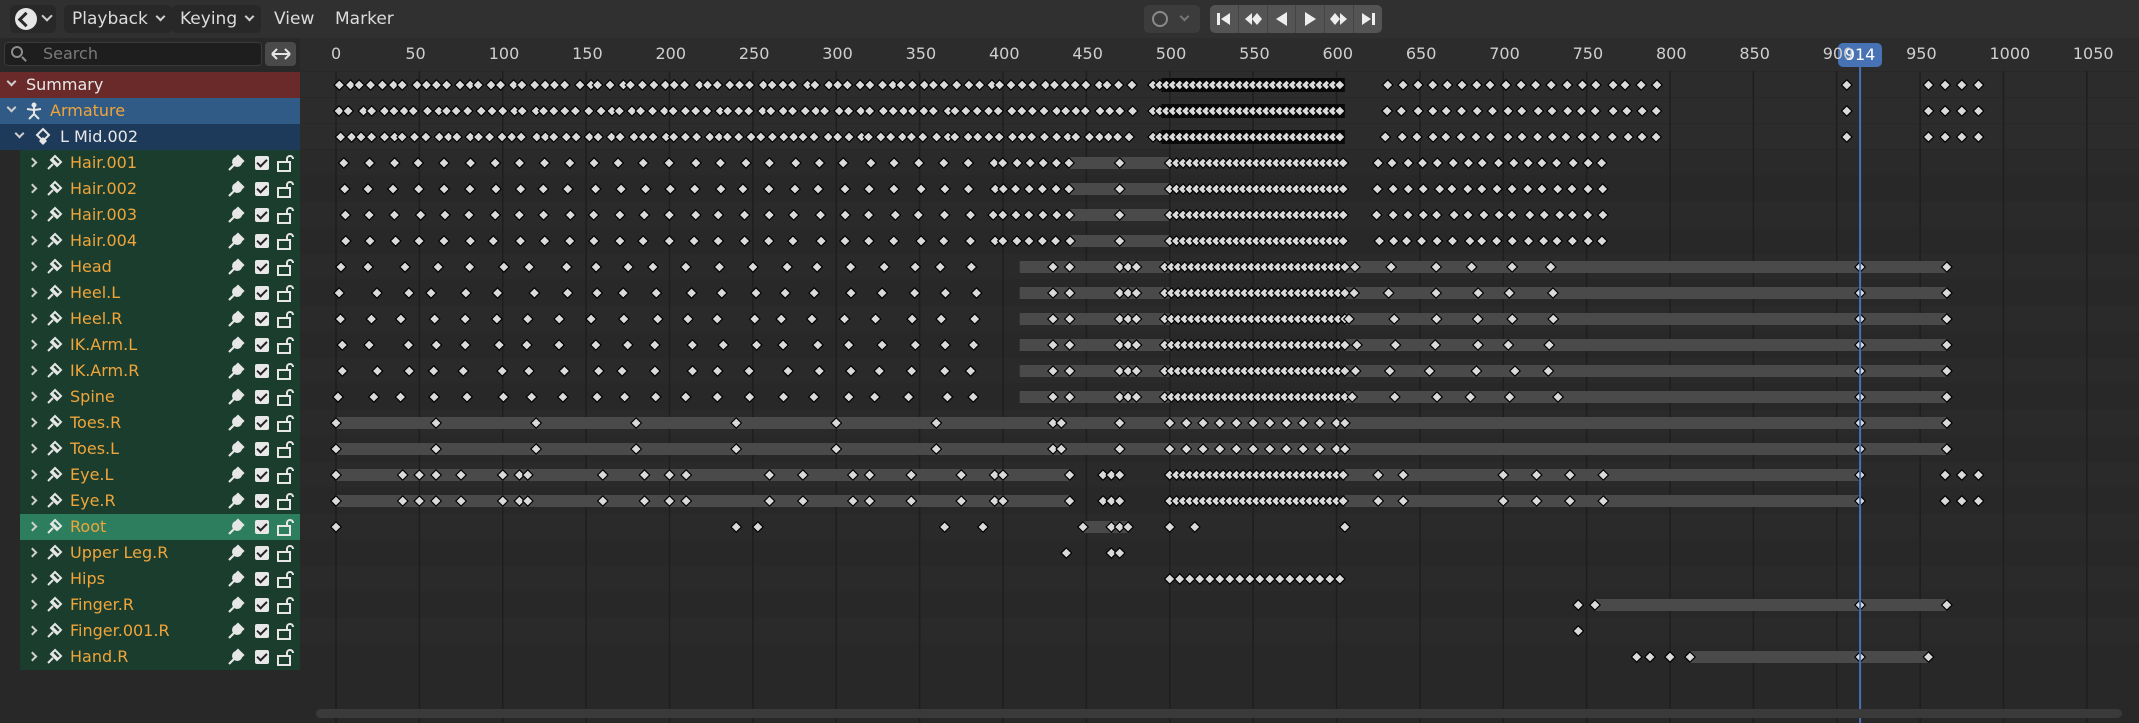  What do you see at coordinates (160, 241) in the screenshot?
I see `bone-channel-row: Hair.004` at bounding box center [160, 241].